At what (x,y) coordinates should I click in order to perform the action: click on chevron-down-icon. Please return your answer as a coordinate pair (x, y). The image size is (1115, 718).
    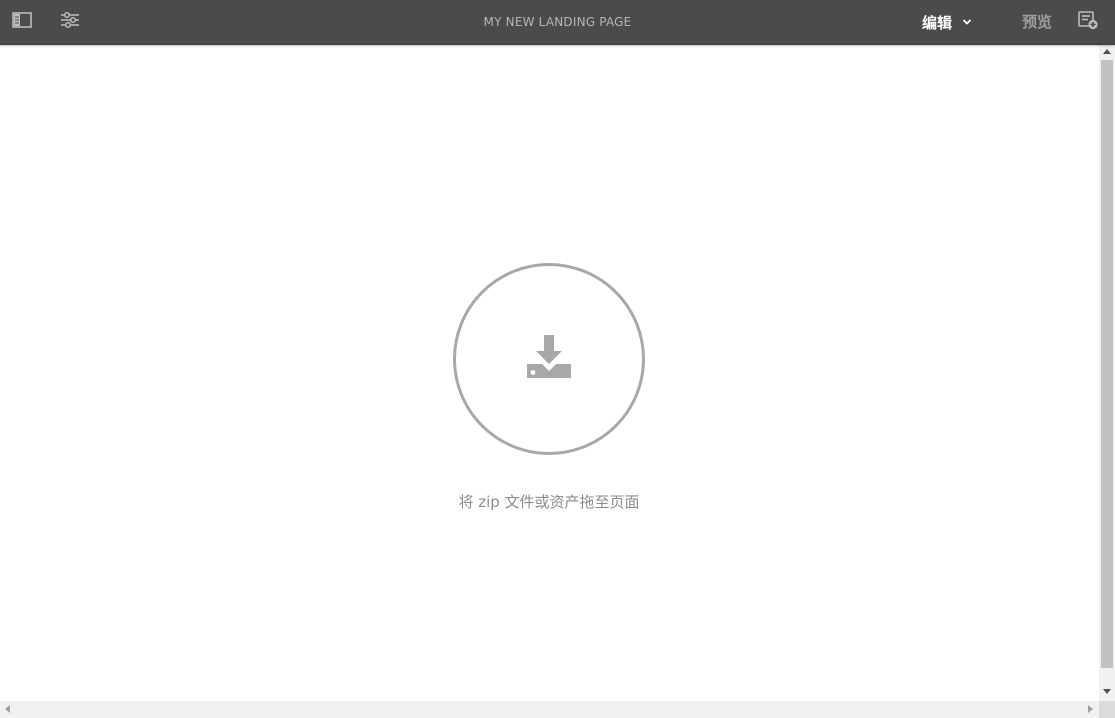
    Looking at the image, I should click on (967, 22).